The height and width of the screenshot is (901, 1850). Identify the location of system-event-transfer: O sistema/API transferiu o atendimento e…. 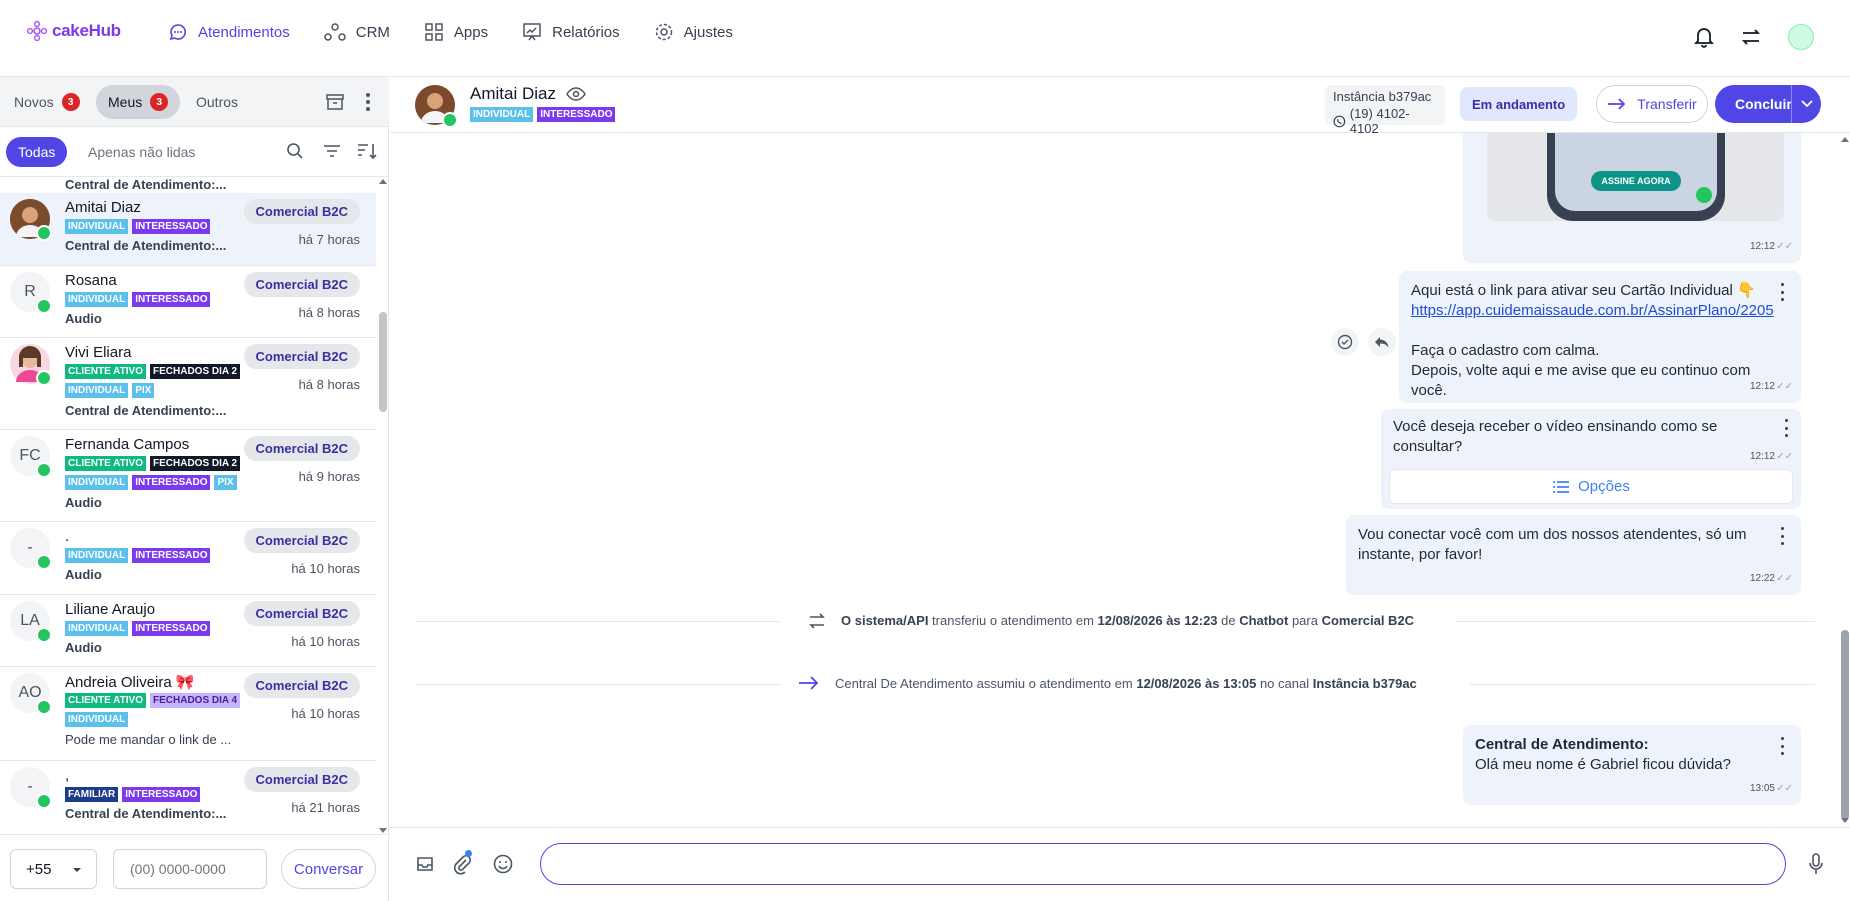
(1115, 621).